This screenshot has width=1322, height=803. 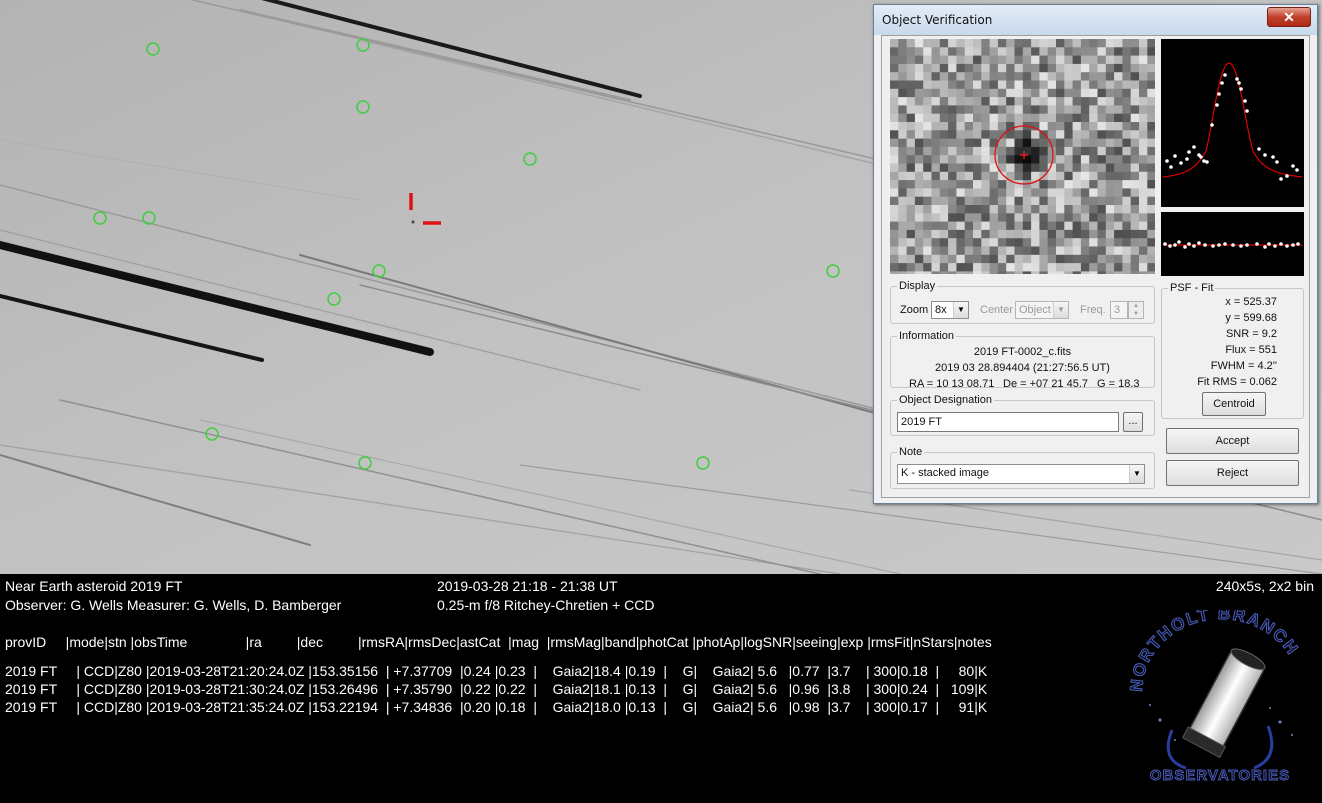 What do you see at coordinates (945, 473) in the screenshot?
I see `note-value: K - stacked image` at bounding box center [945, 473].